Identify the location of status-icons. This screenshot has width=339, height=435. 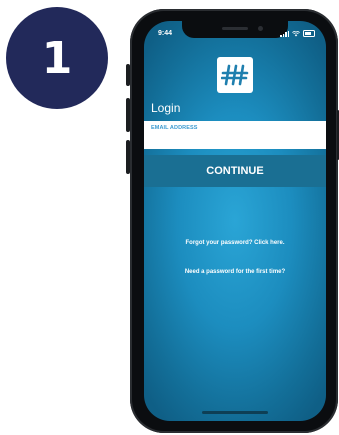
(297, 33).